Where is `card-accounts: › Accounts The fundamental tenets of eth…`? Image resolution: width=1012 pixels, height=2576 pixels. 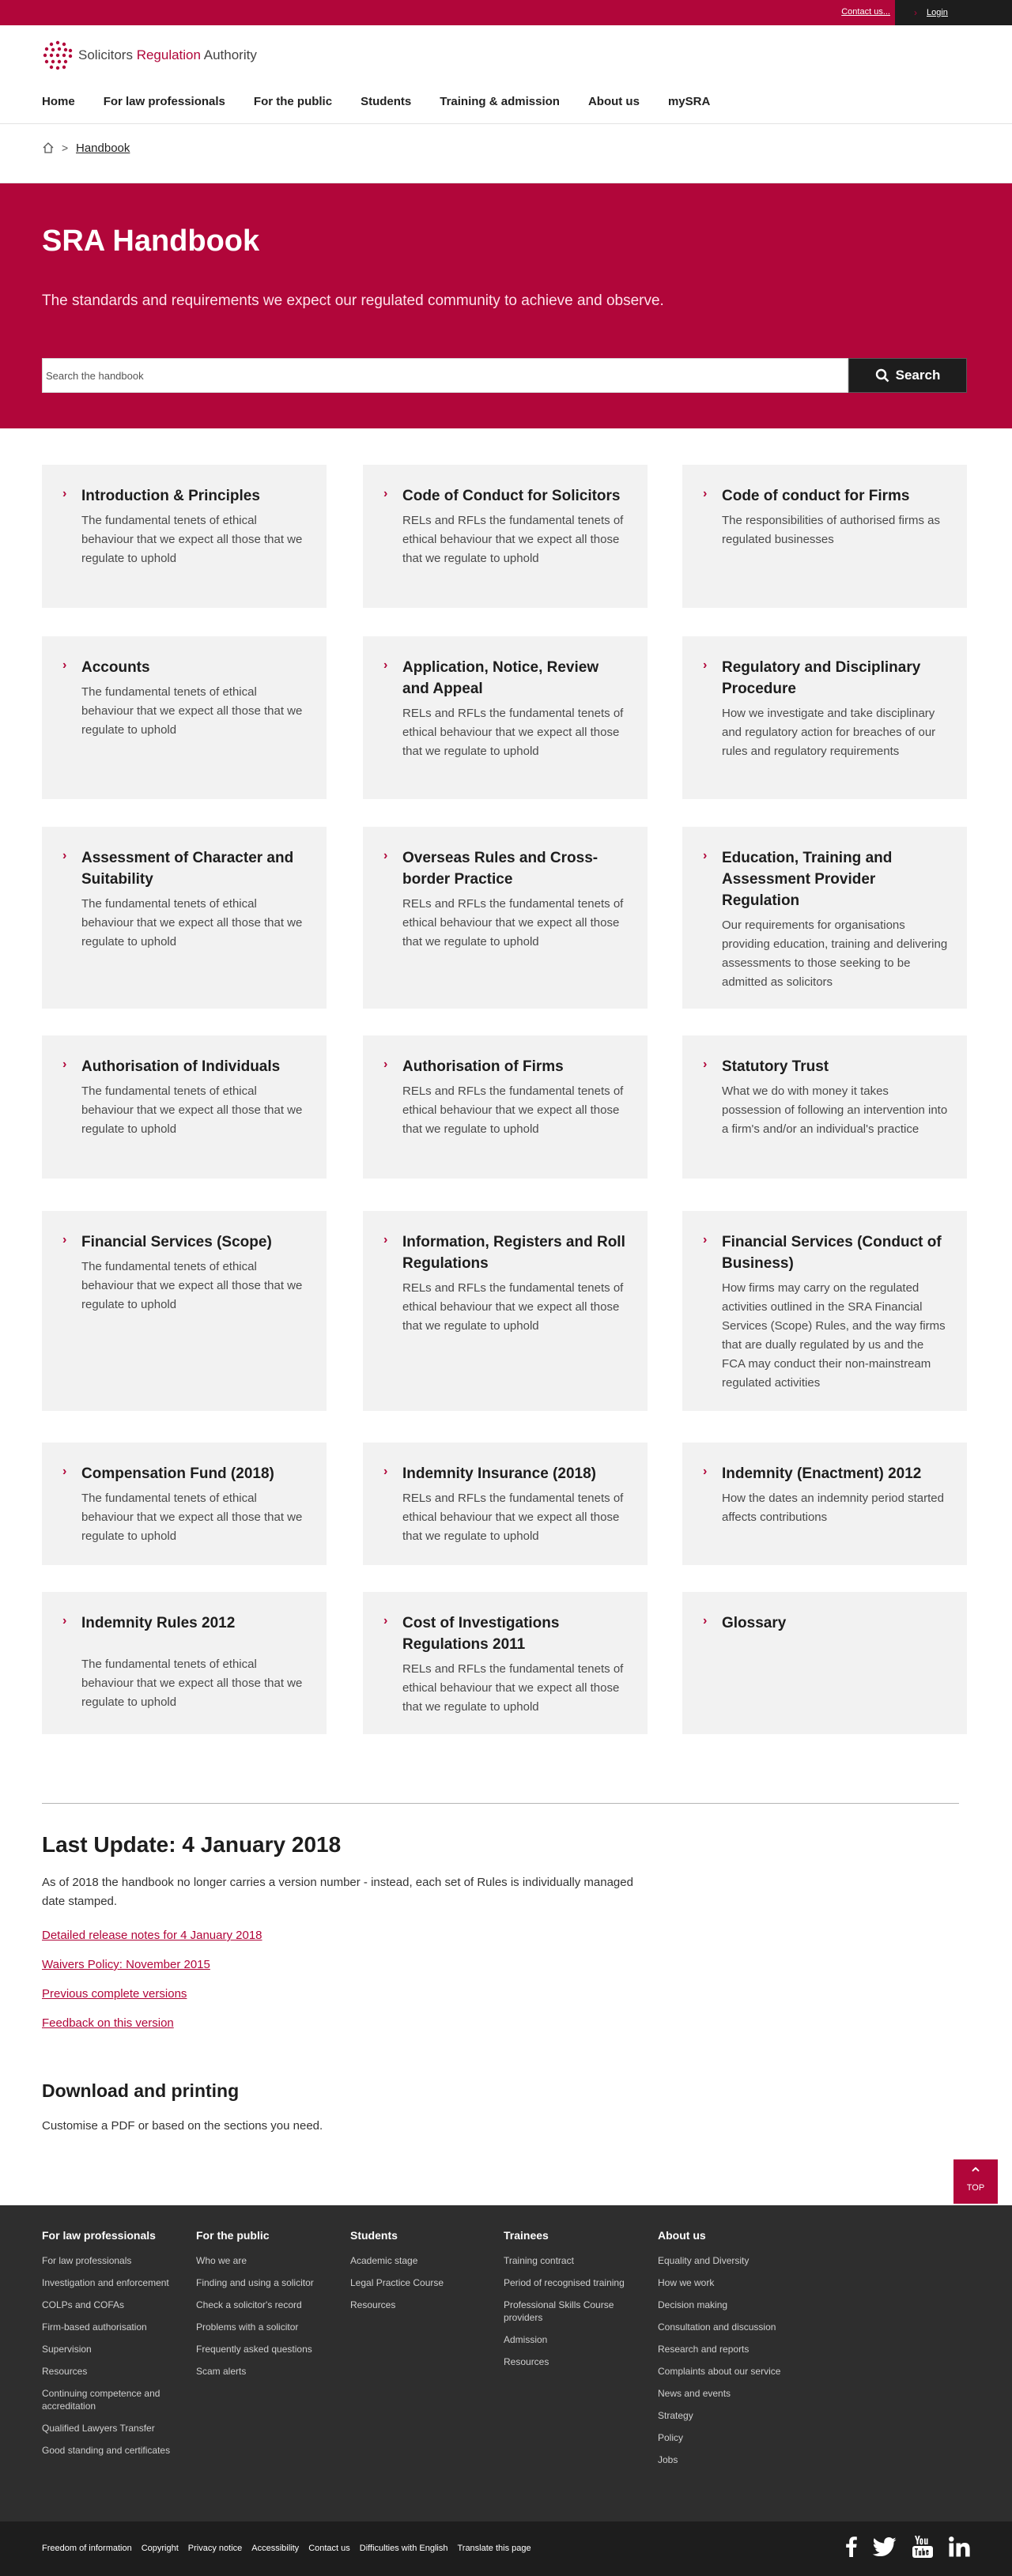 card-accounts: › Accounts The fundamental tenets of eth… is located at coordinates (184, 717).